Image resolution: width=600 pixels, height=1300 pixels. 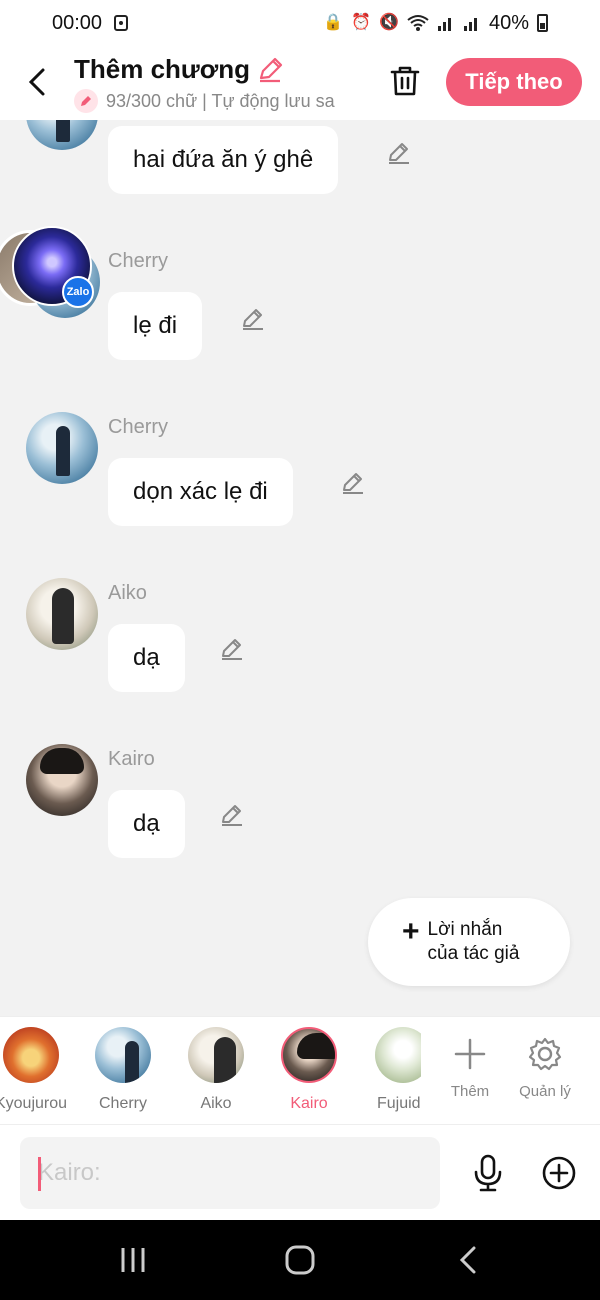 I want to click on character-name: Cherry, so click(x=122, y=1103).